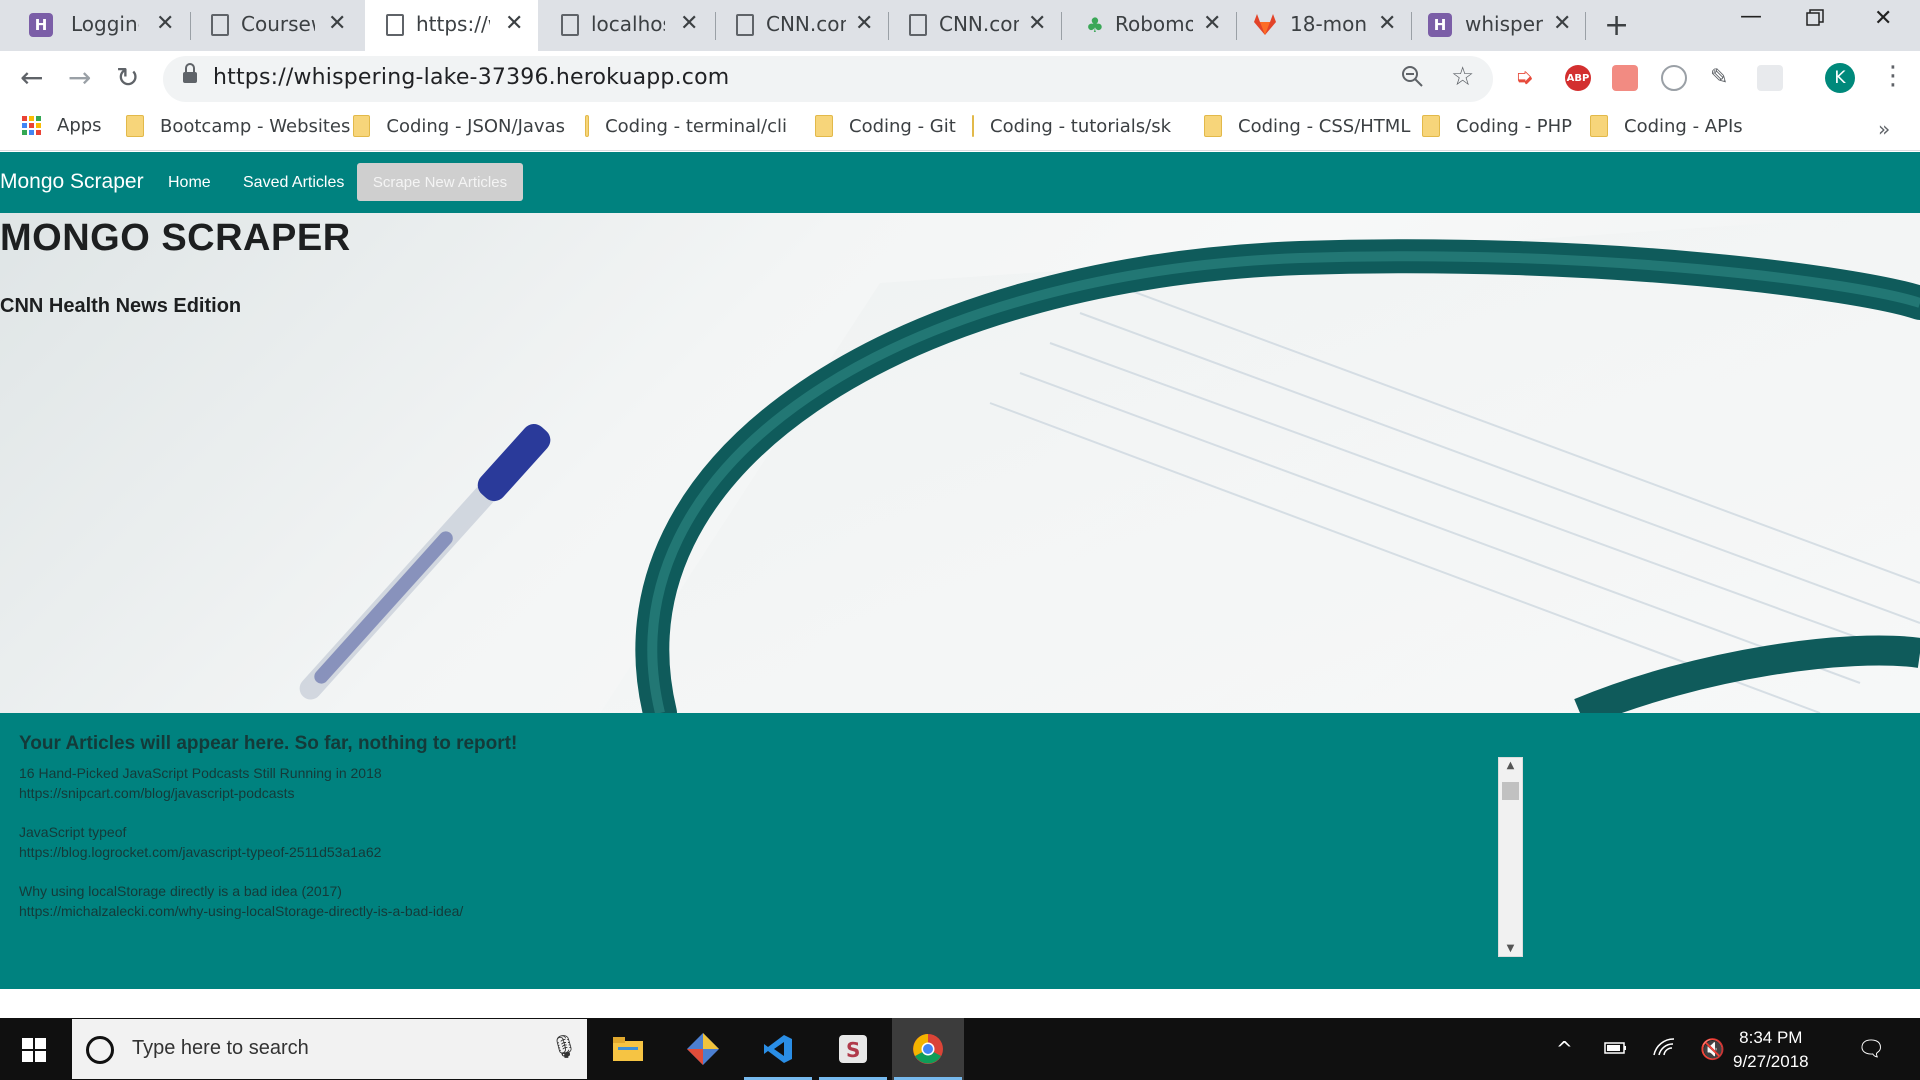  Describe the element at coordinates (974, 25) in the screenshot. I see `tab-cnn-2: CNN.com ✕` at that location.